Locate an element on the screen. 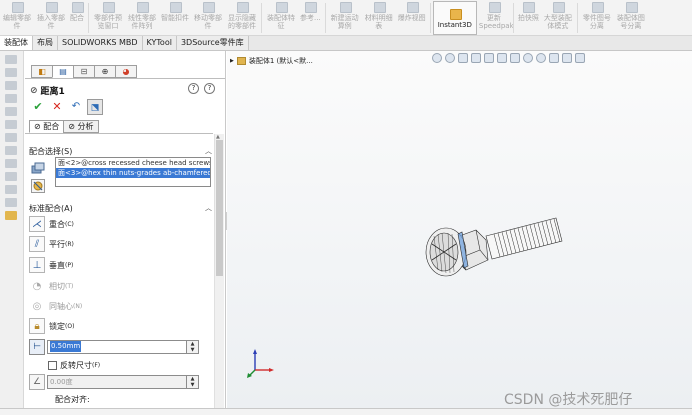  custom-properties-icon is located at coordinates (11, 137).